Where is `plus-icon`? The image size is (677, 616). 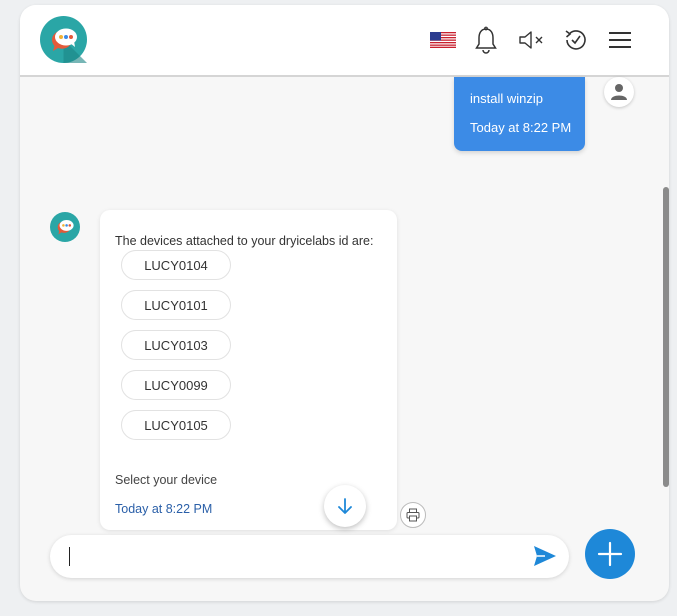
plus-icon is located at coordinates (610, 554).